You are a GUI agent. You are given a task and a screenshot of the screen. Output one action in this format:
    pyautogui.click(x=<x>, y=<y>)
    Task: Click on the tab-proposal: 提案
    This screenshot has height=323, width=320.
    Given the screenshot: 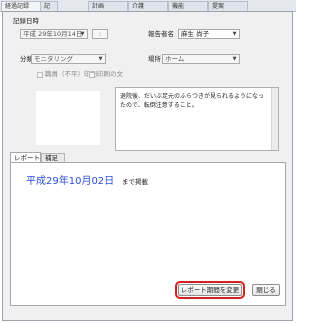 What is the action you would take?
    pyautogui.click(x=228, y=6)
    